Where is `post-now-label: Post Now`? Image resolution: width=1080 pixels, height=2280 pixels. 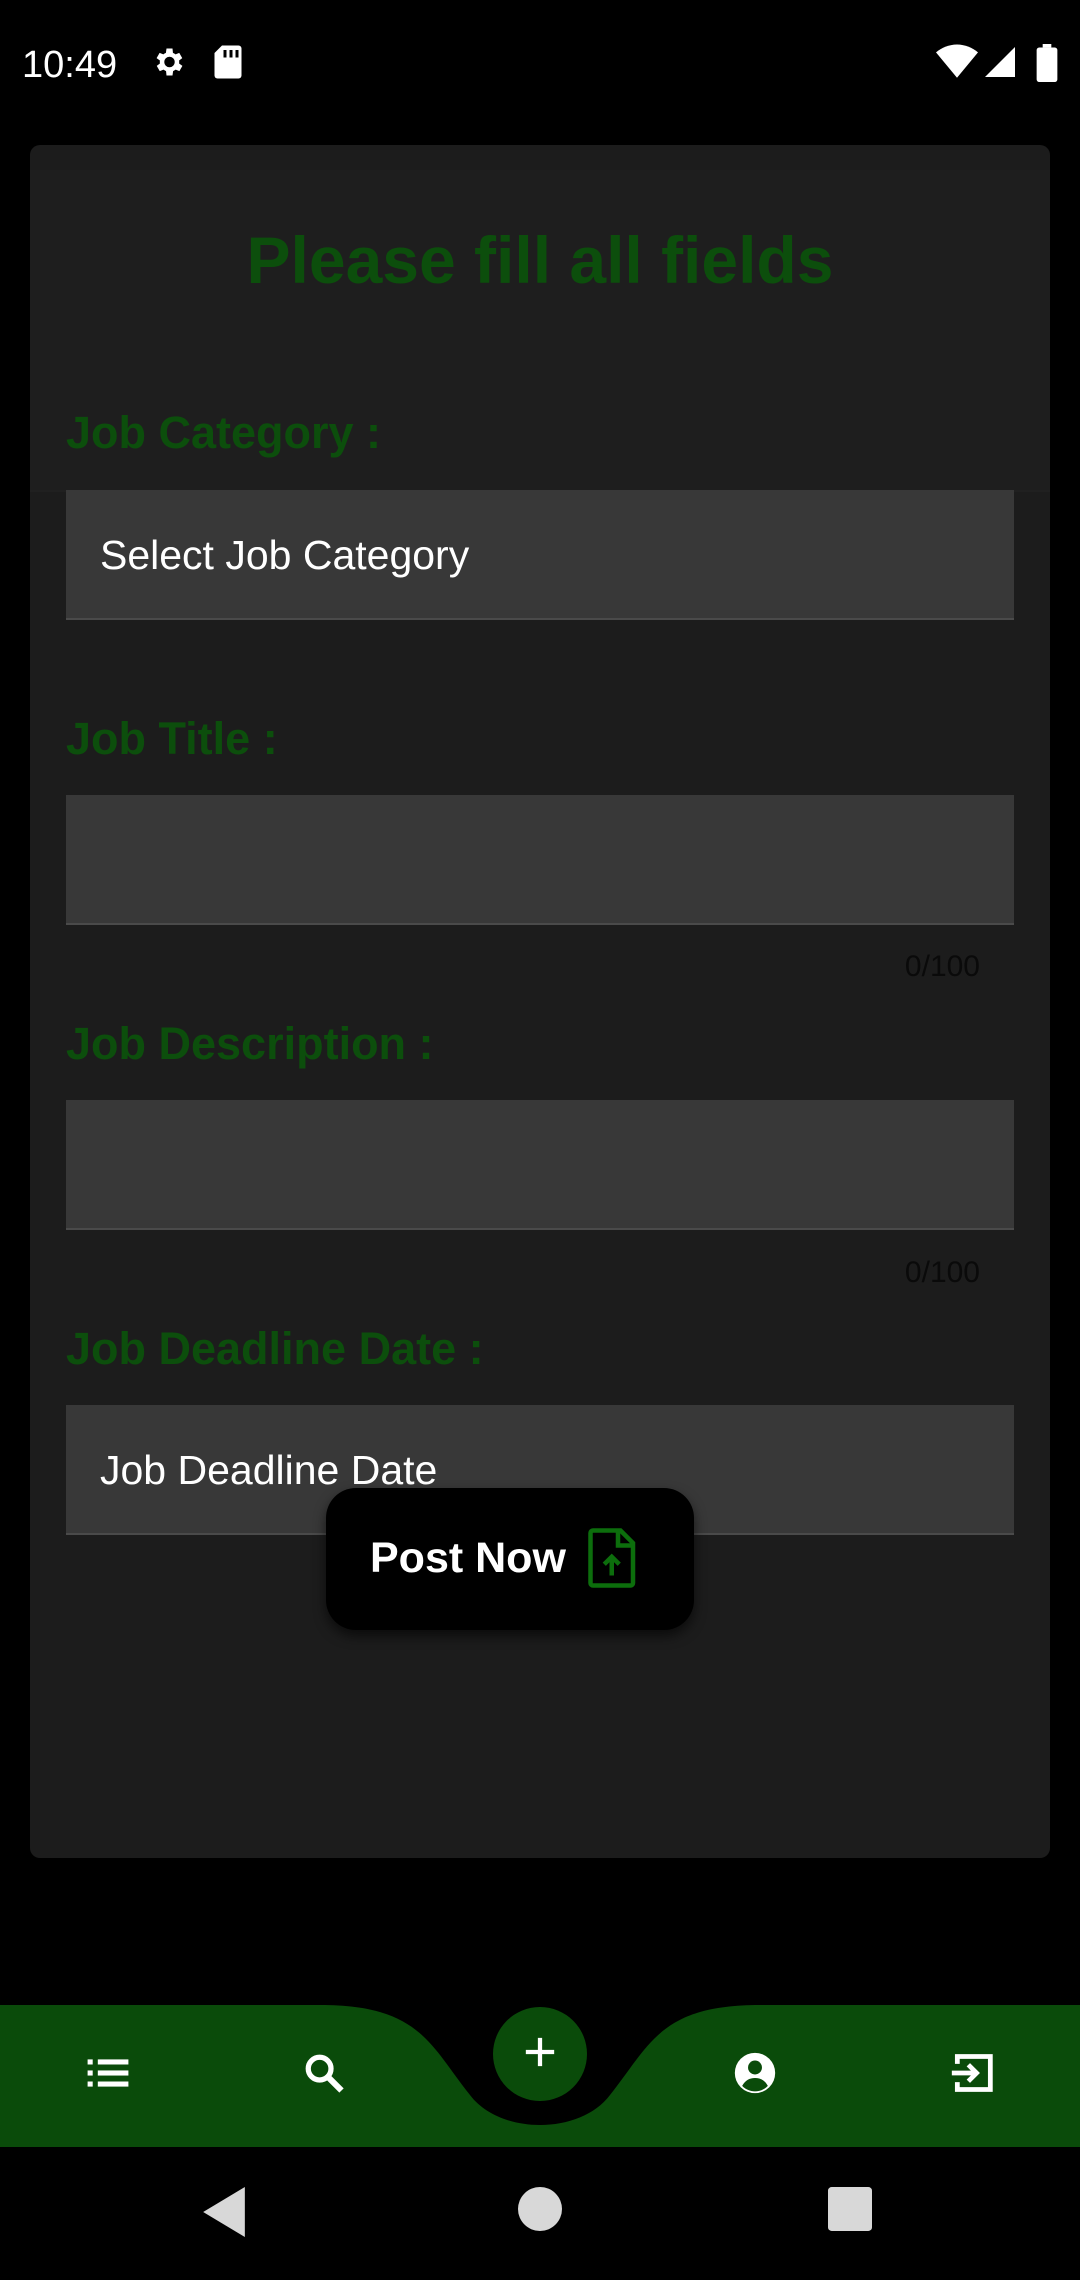
post-now-label: Post Now is located at coordinates (468, 1558).